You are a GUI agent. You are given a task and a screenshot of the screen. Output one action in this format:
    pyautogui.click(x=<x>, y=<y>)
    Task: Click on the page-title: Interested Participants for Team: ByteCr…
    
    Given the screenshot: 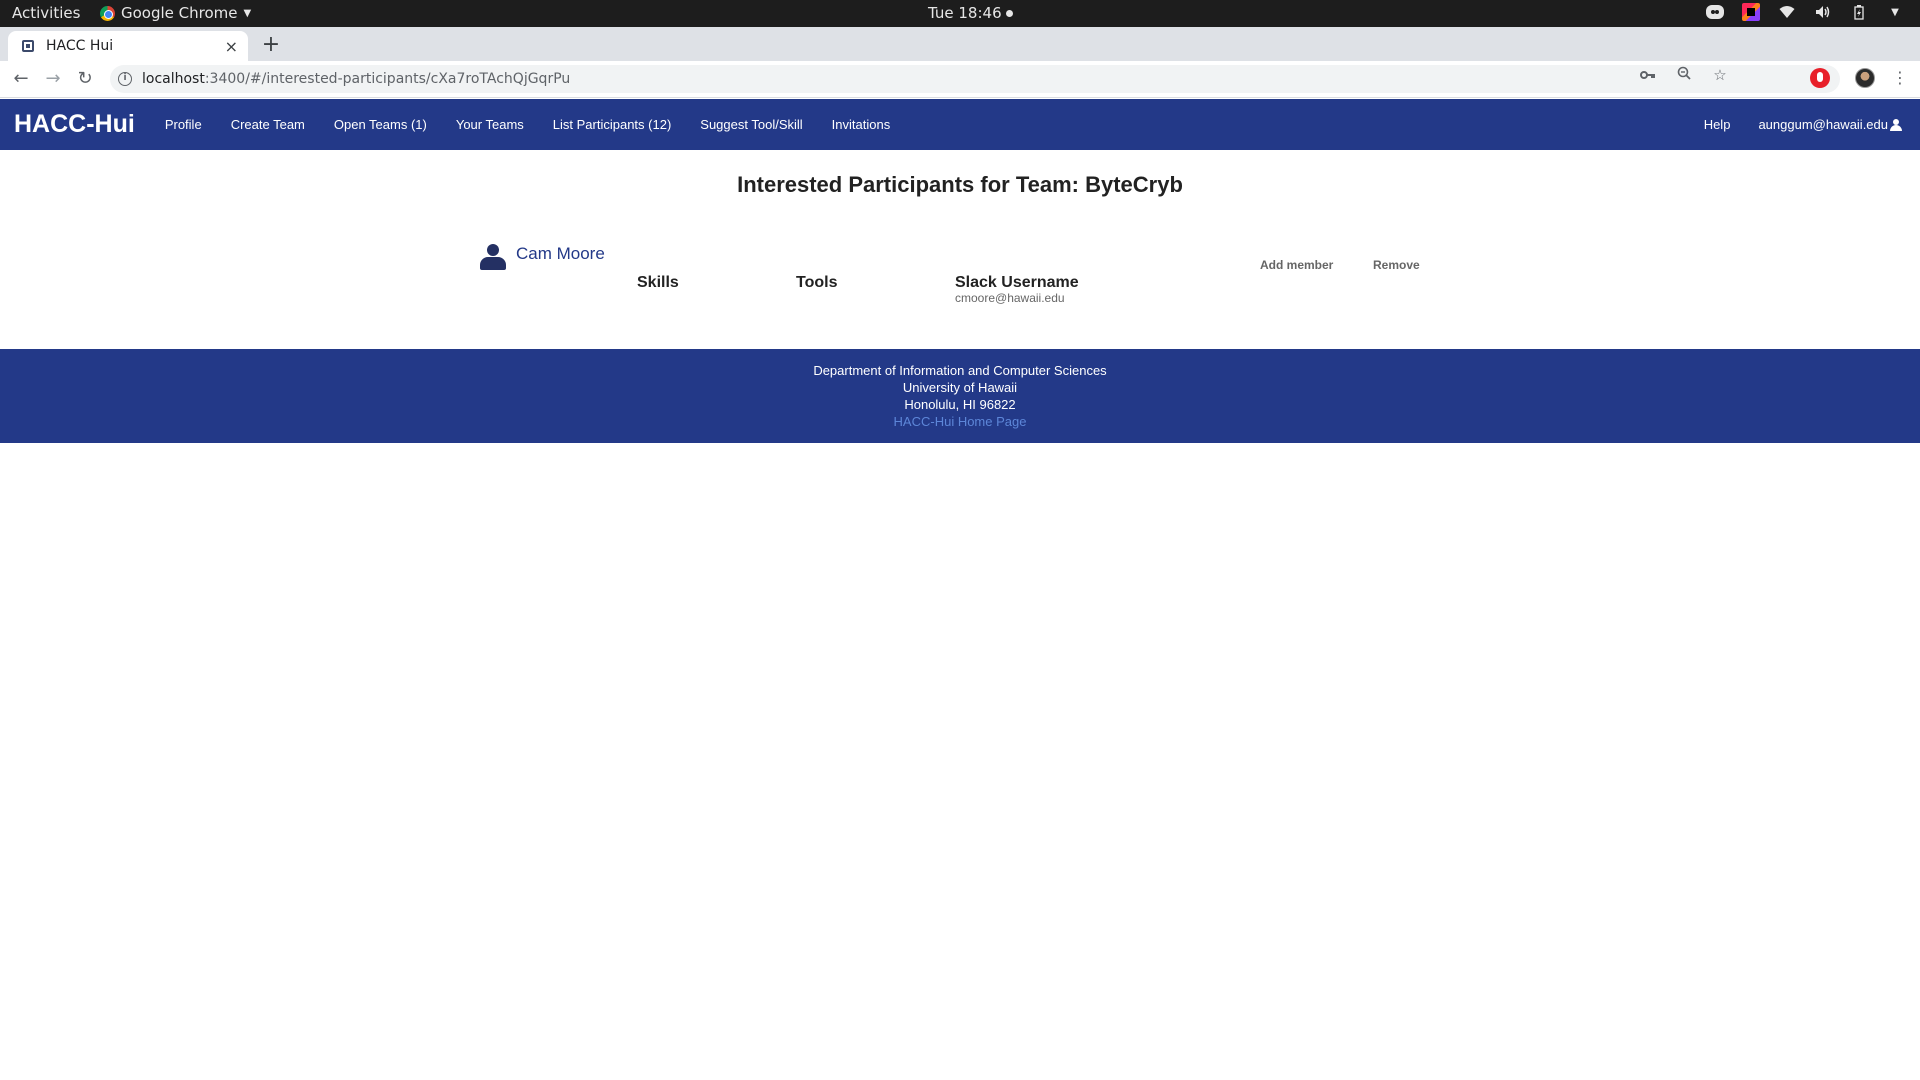 What is the action you would take?
    pyautogui.click(x=960, y=184)
    